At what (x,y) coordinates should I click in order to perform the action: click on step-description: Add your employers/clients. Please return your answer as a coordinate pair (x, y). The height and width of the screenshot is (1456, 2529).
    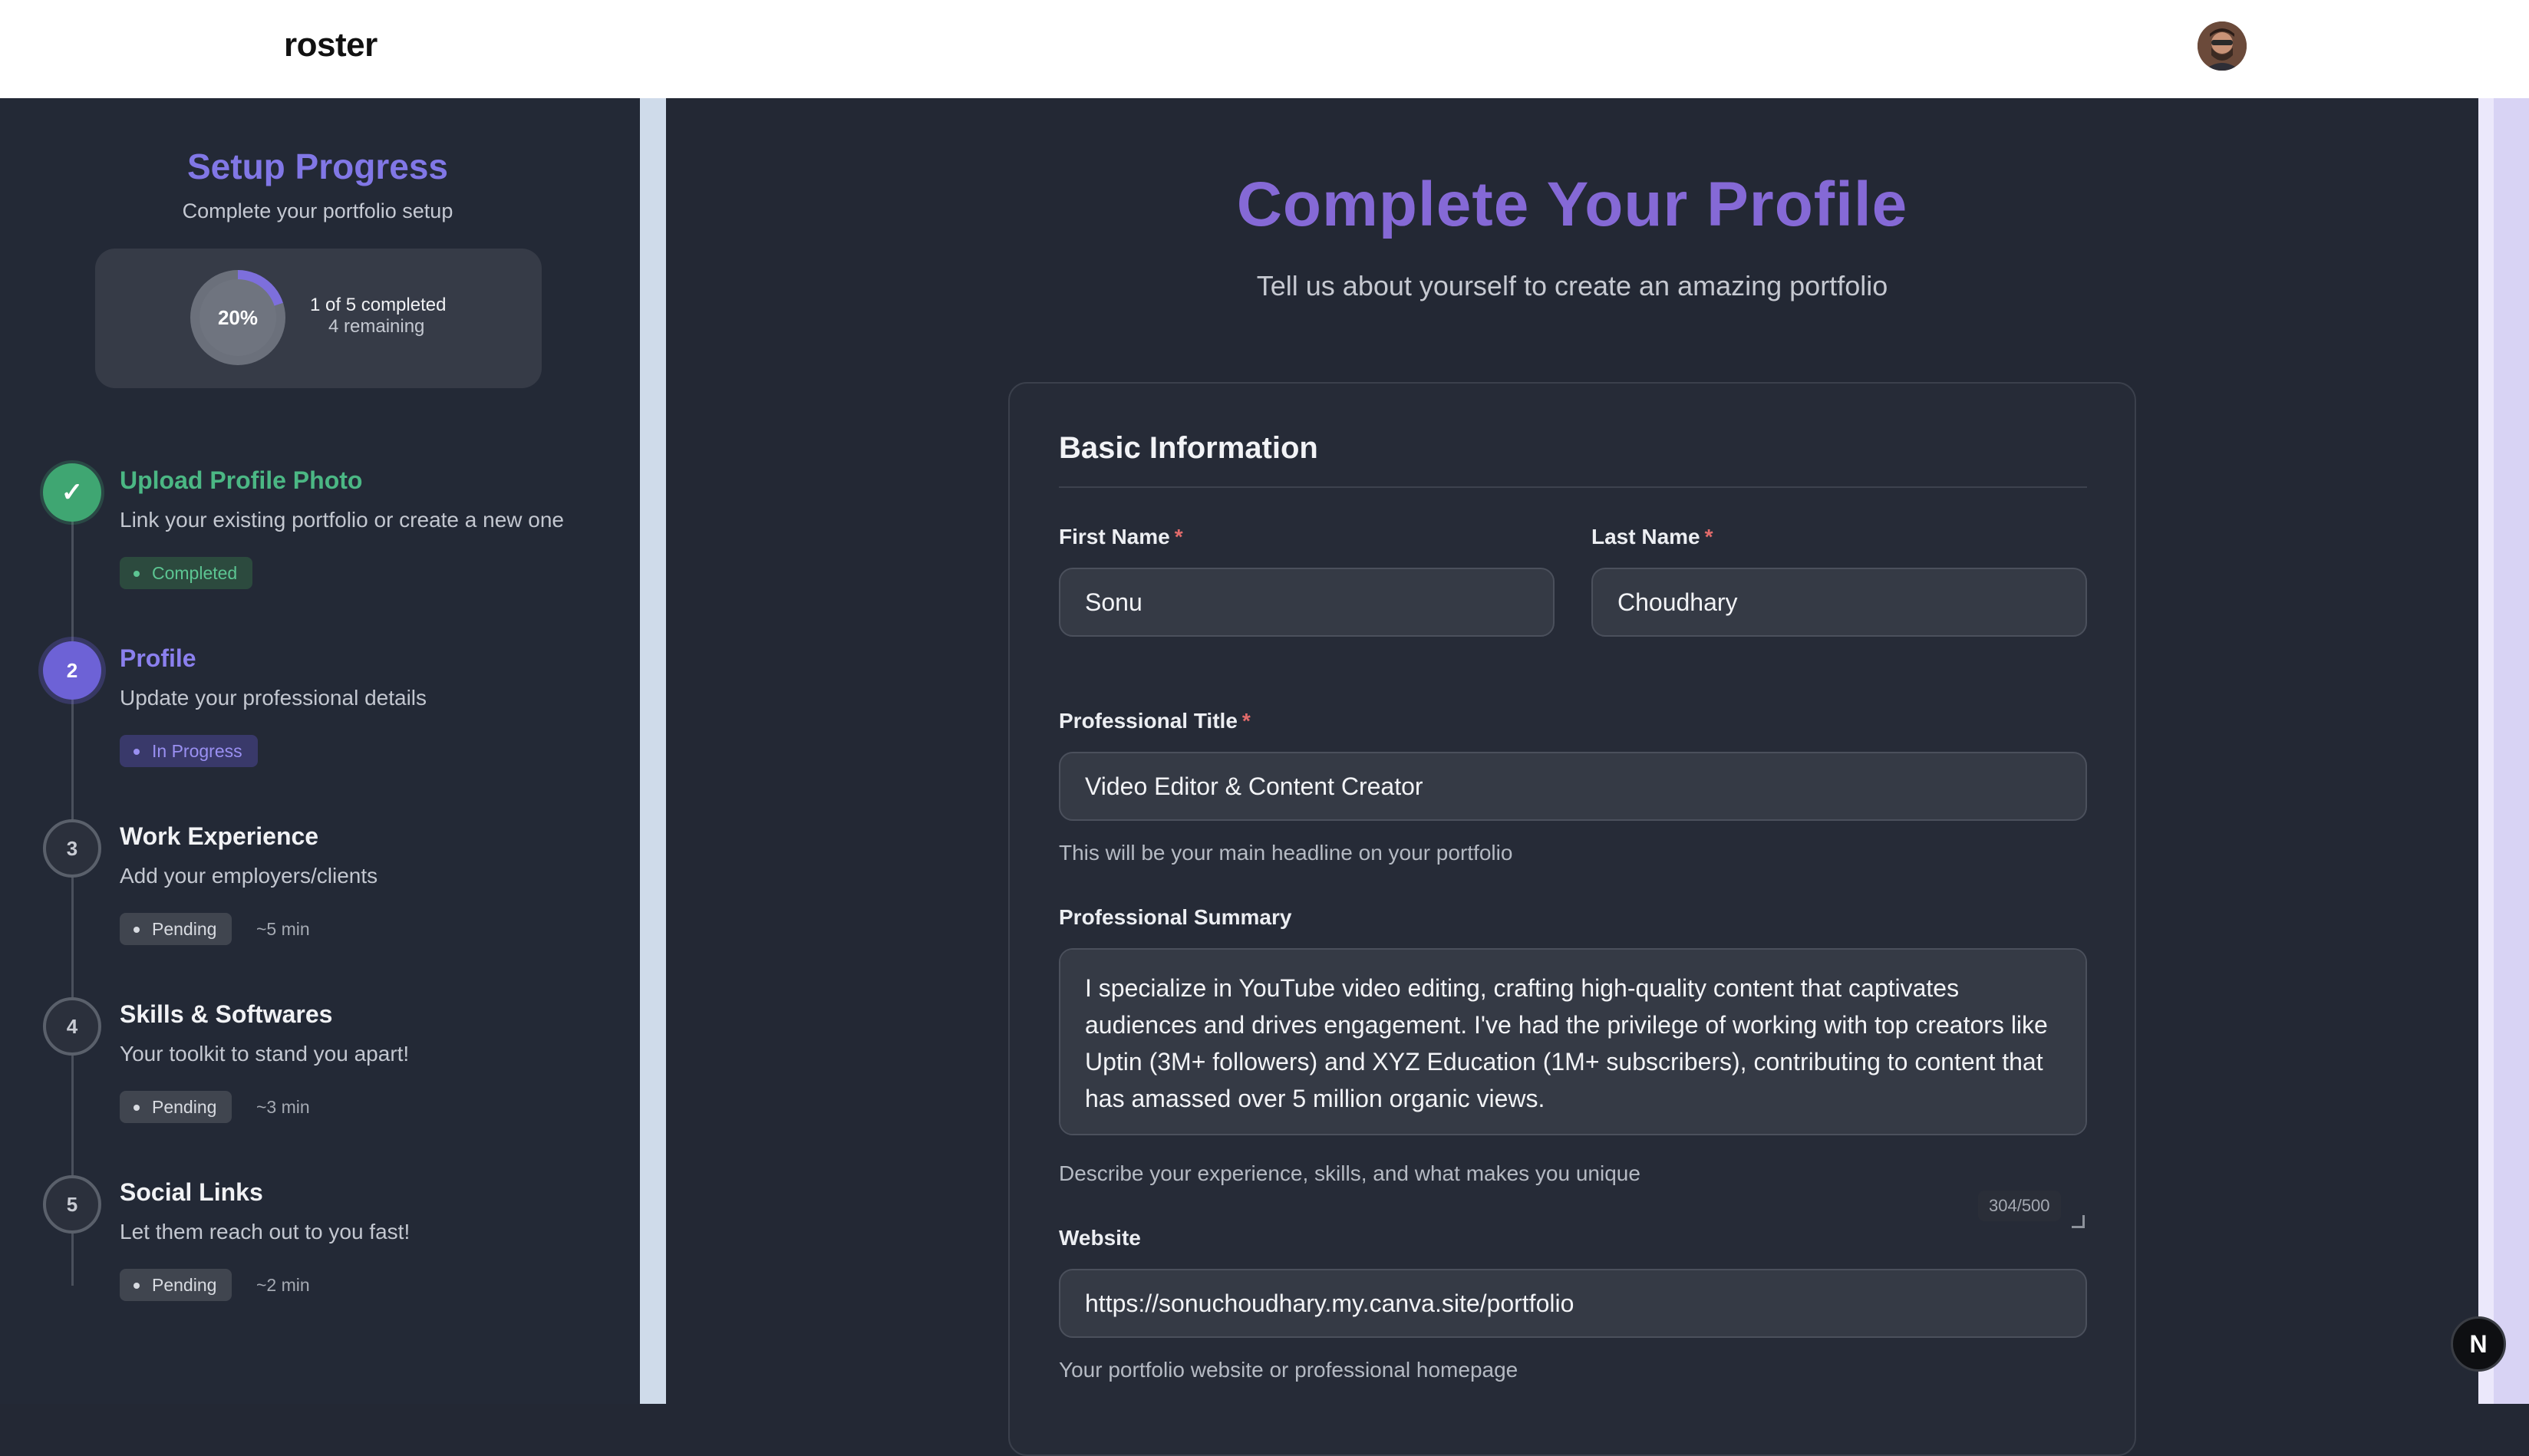
    Looking at the image, I should click on (249, 876).